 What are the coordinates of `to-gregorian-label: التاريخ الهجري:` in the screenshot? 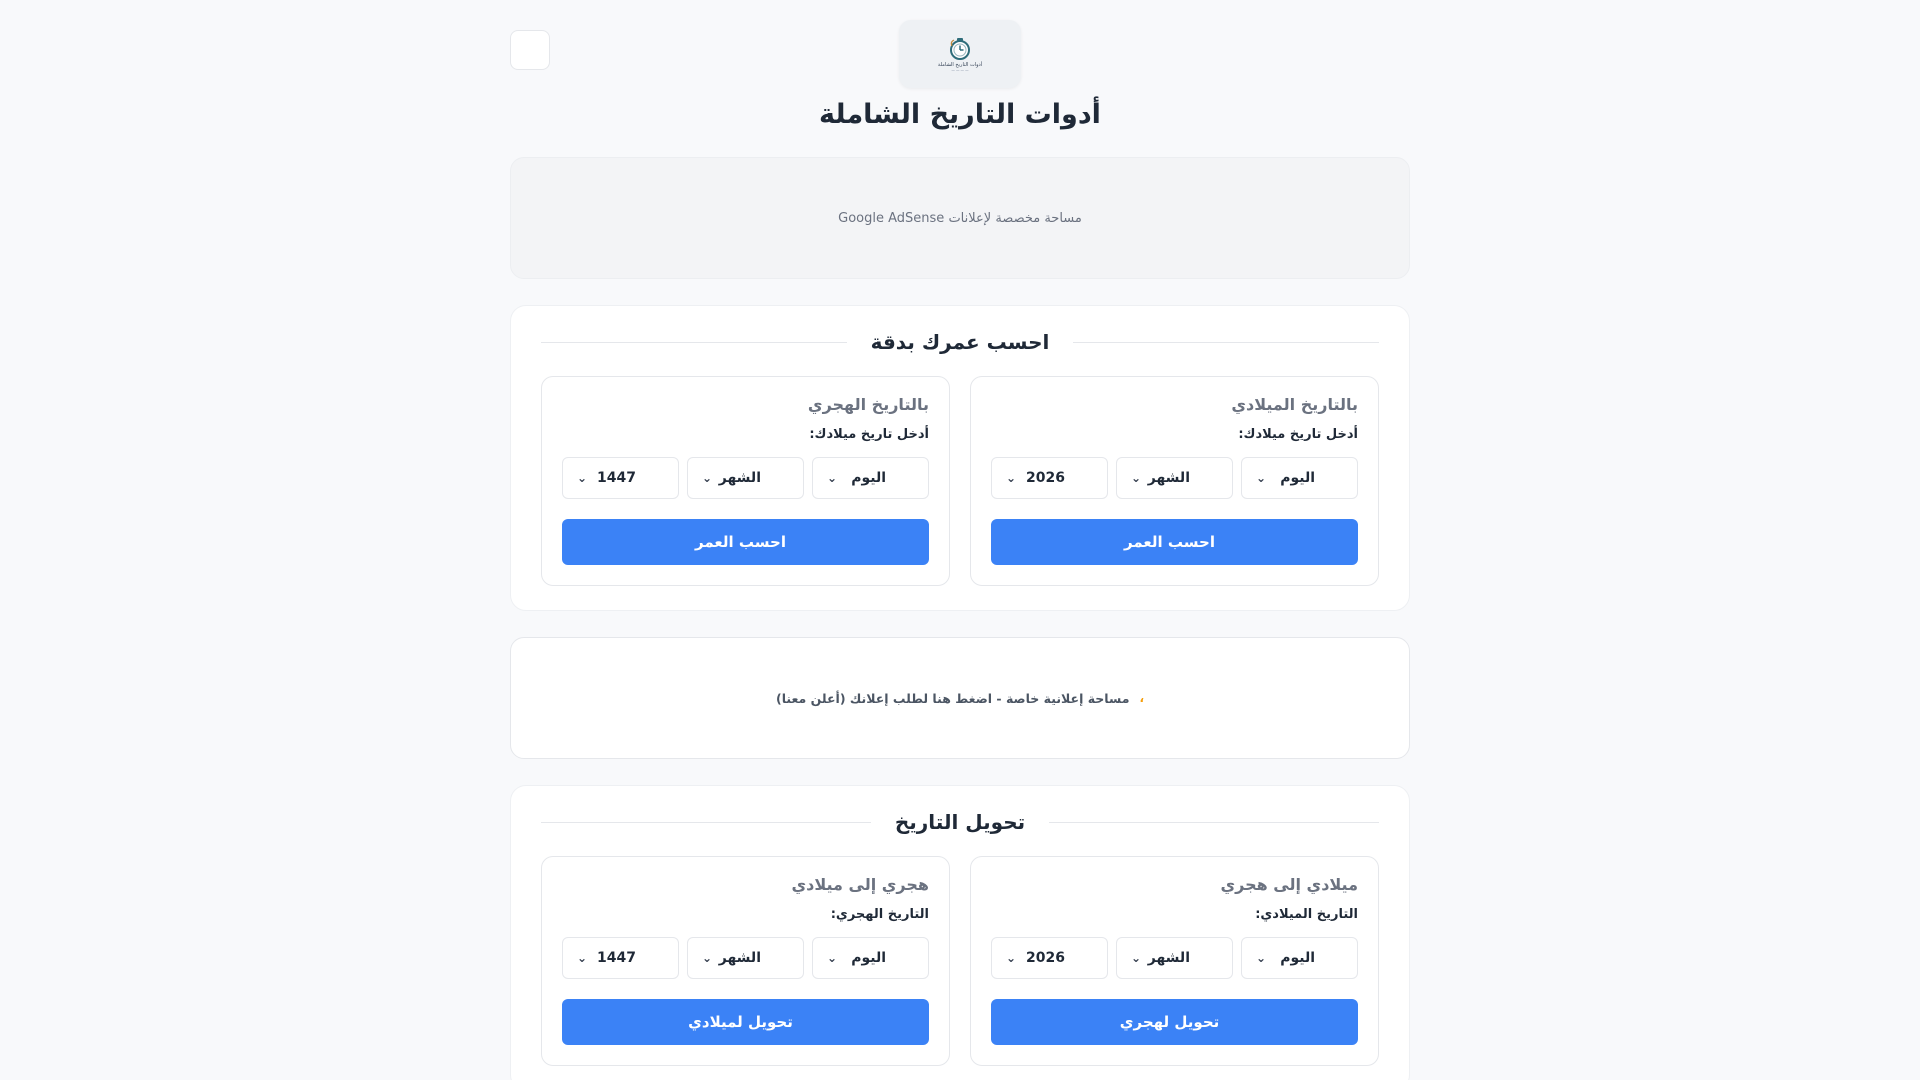 It's located at (879, 914).